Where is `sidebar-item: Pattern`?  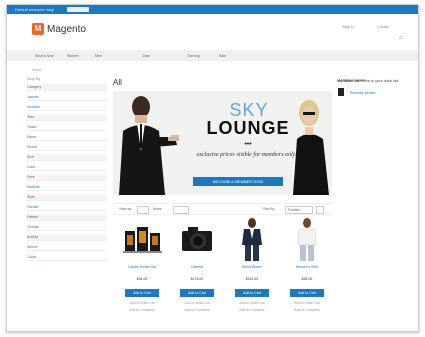
sidebar-item: Pattern is located at coordinates (67, 217).